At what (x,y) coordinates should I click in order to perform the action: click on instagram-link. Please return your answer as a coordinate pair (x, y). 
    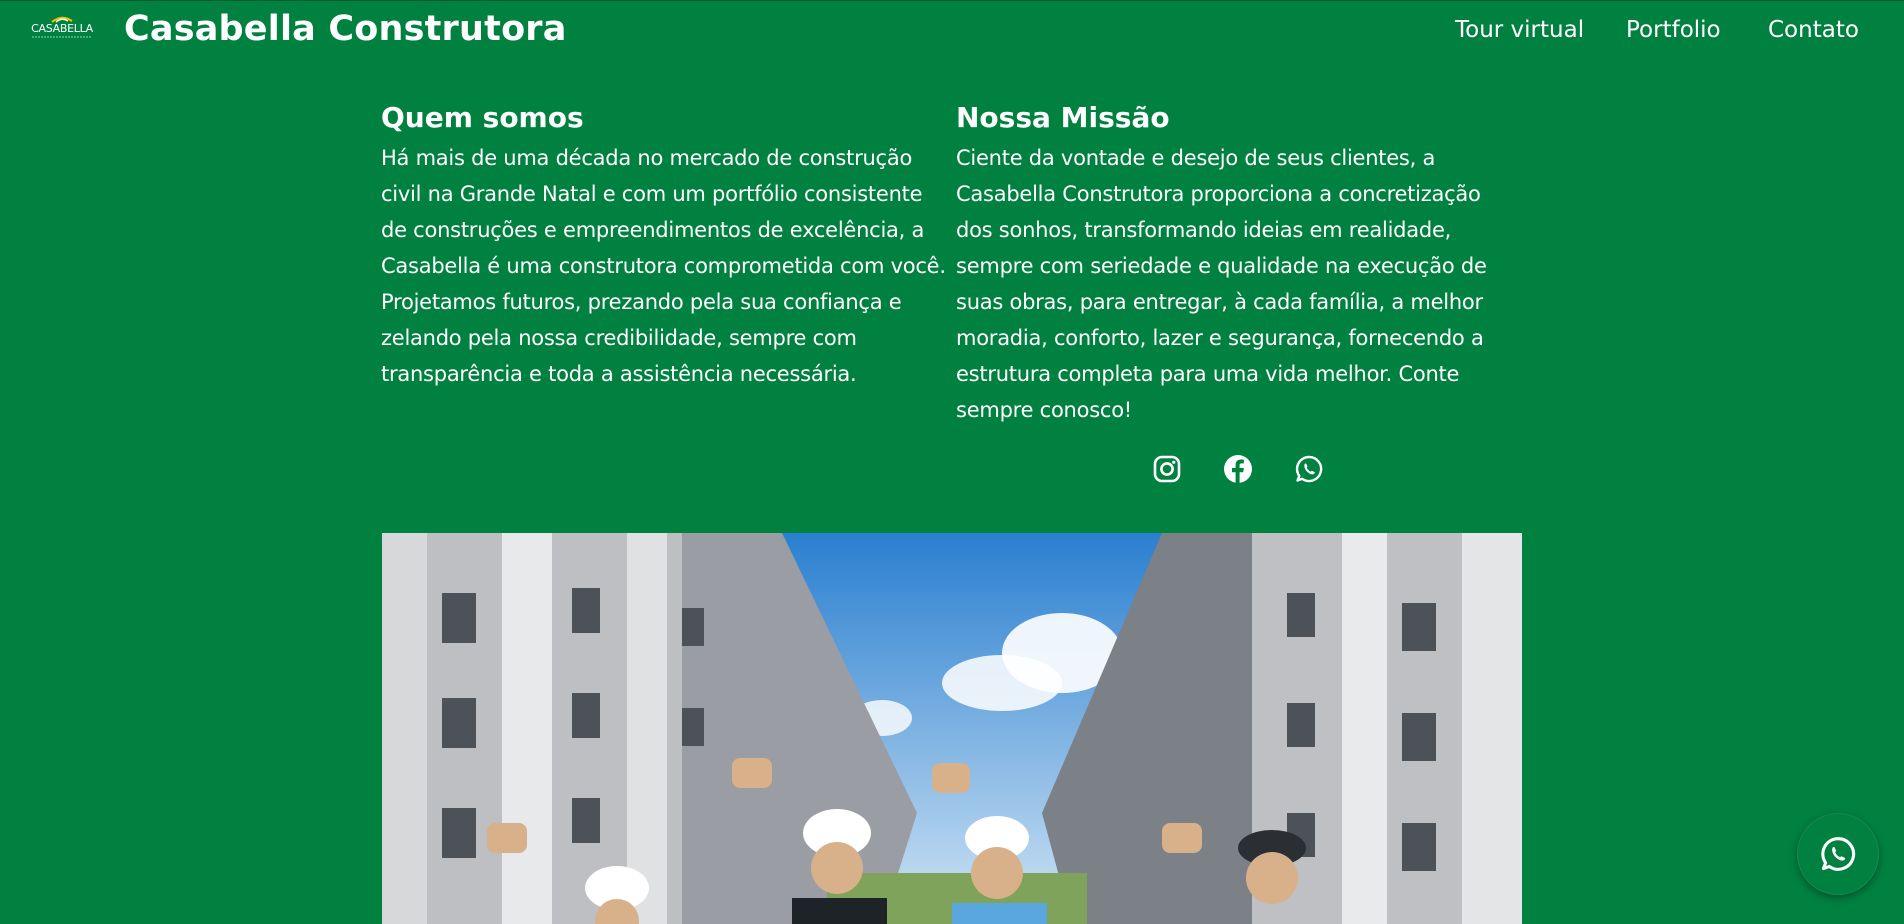
    Looking at the image, I should click on (1167, 469).